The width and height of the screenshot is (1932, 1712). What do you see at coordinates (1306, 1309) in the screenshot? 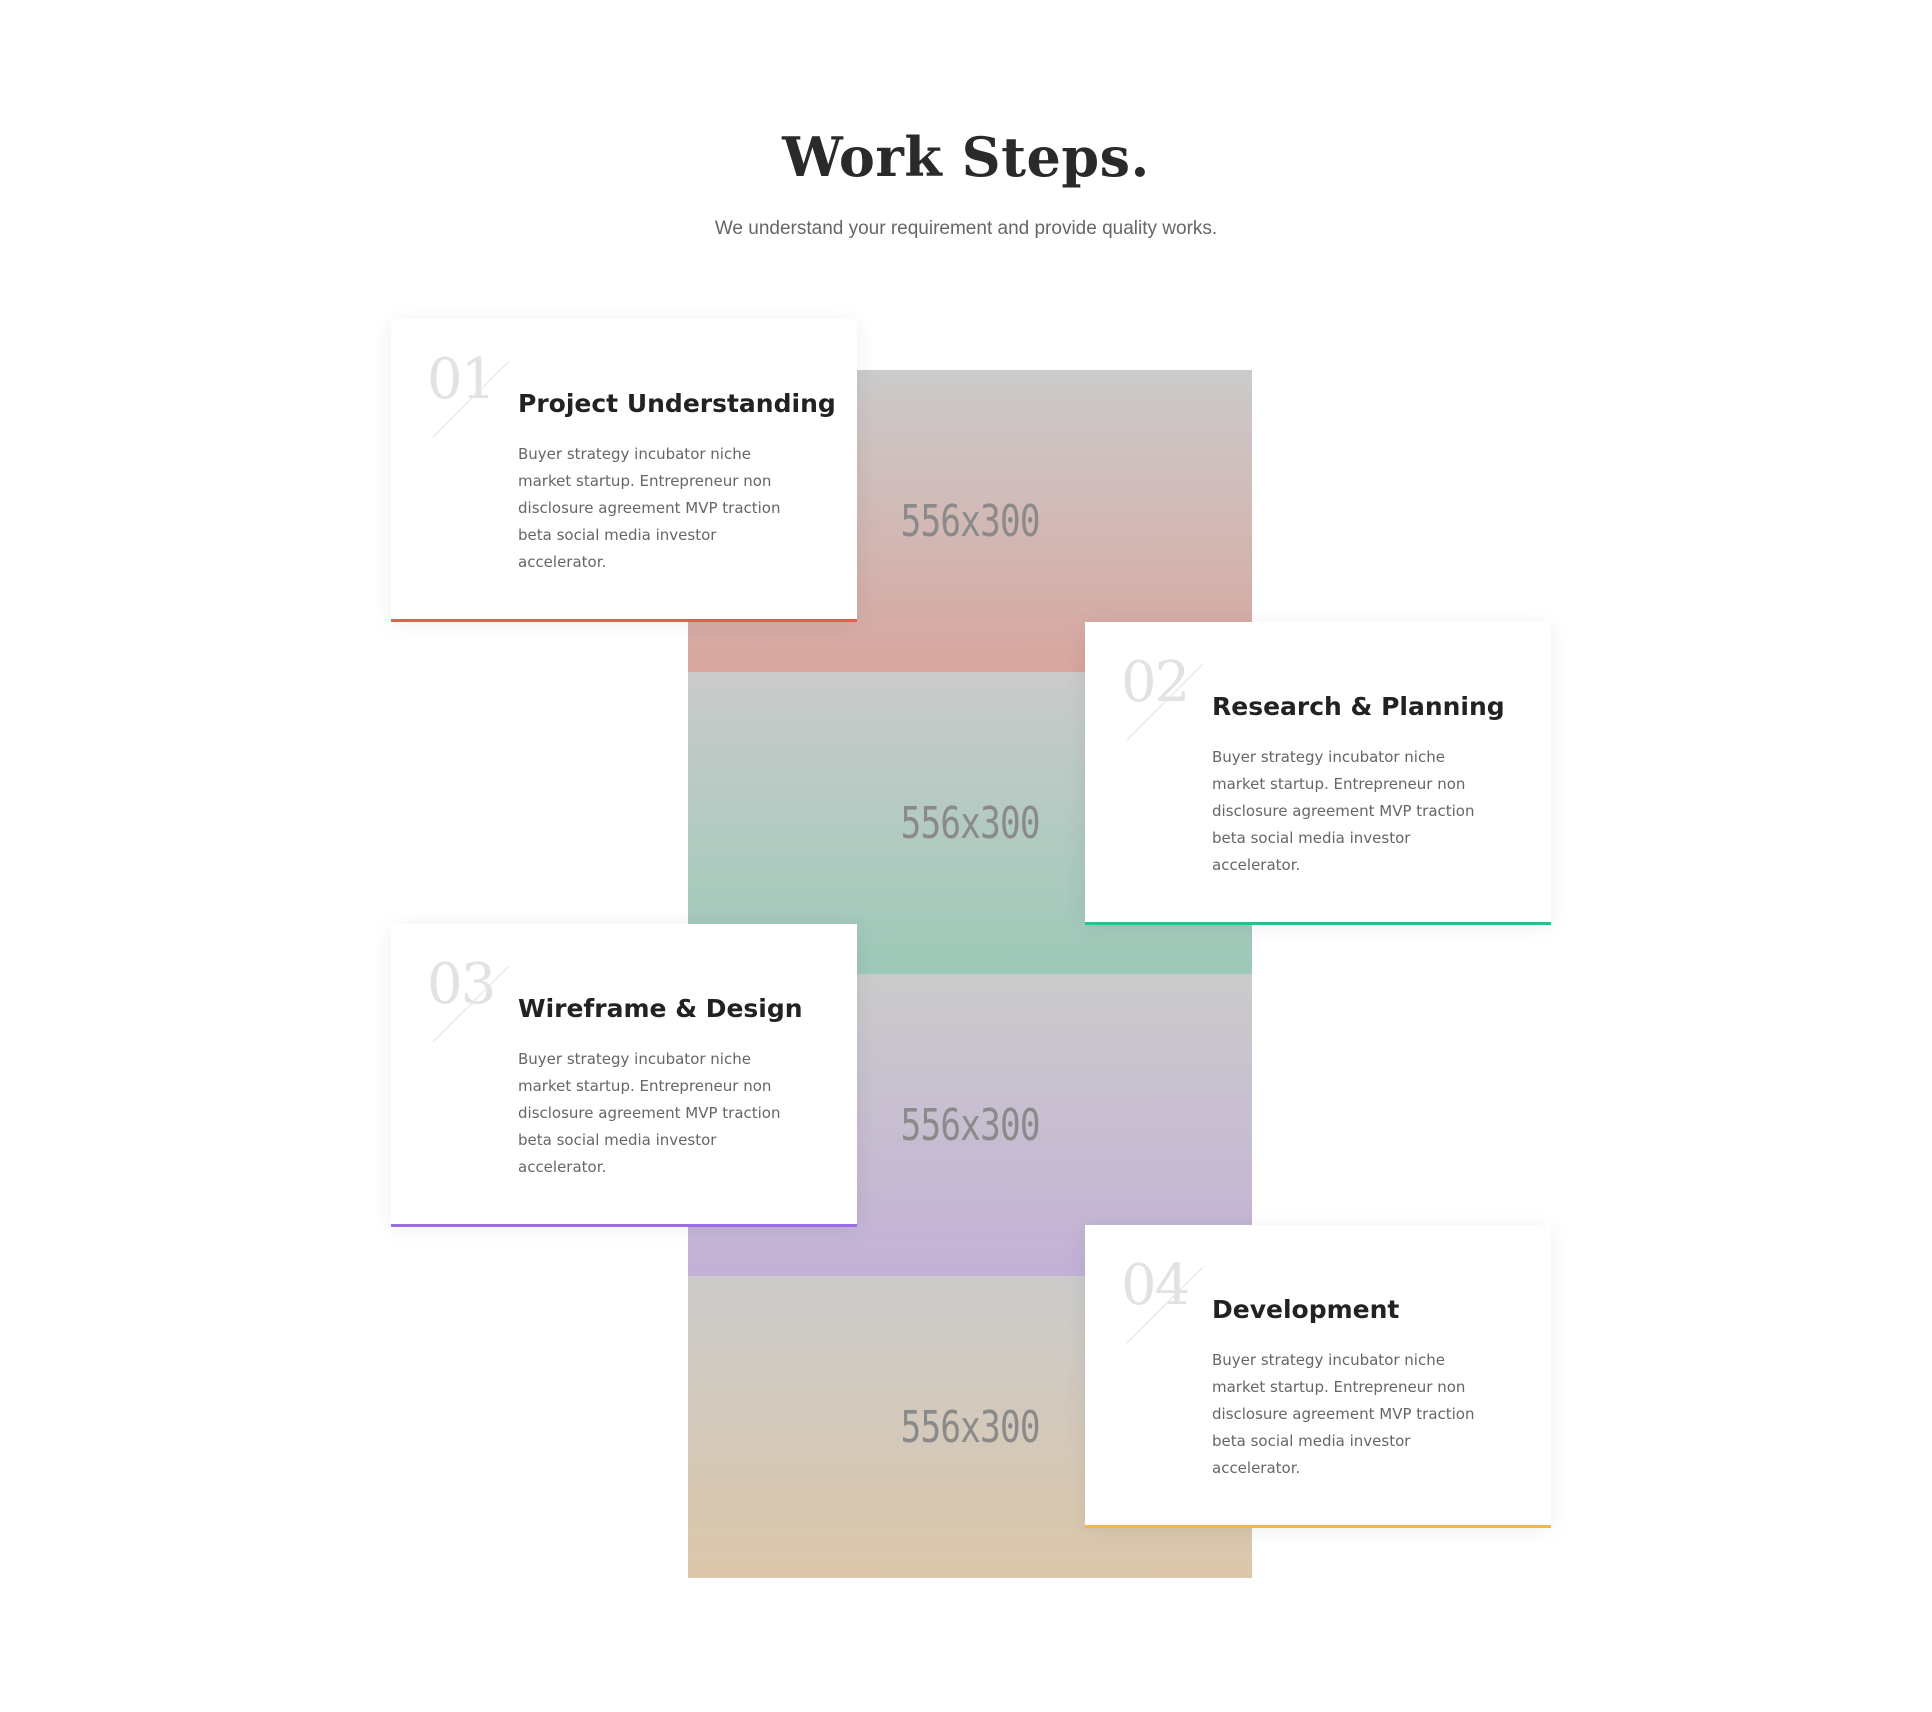
I see `step-title: Development` at bounding box center [1306, 1309].